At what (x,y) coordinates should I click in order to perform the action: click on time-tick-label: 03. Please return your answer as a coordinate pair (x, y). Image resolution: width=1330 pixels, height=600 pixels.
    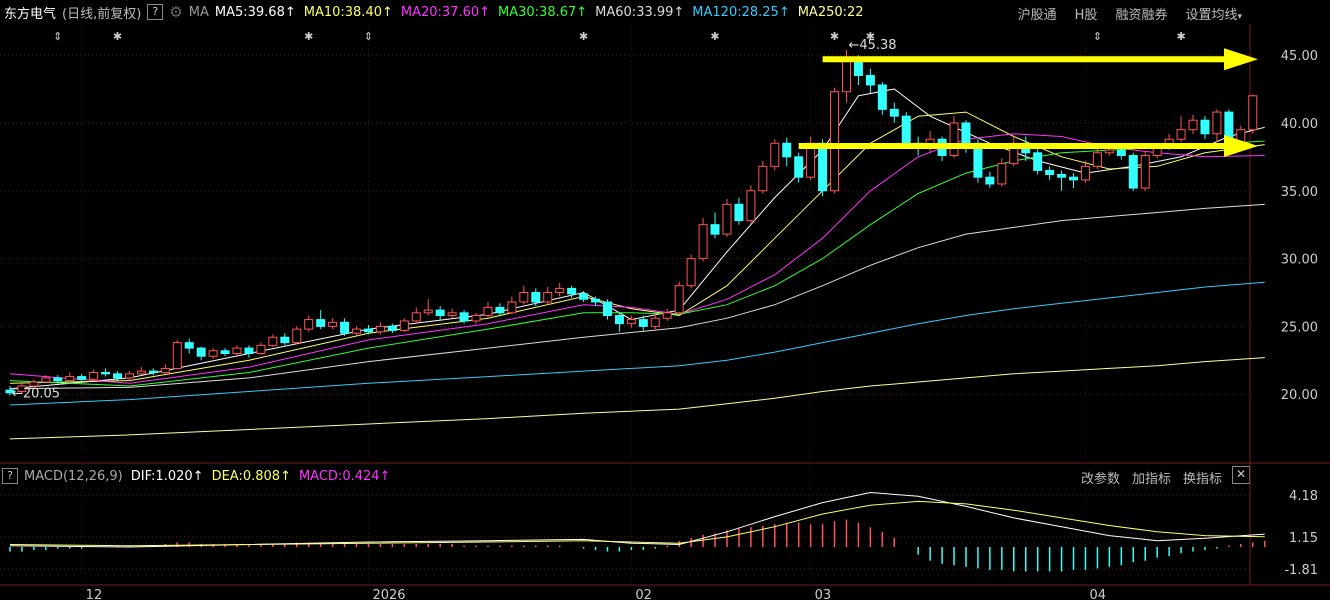
    Looking at the image, I should click on (823, 594).